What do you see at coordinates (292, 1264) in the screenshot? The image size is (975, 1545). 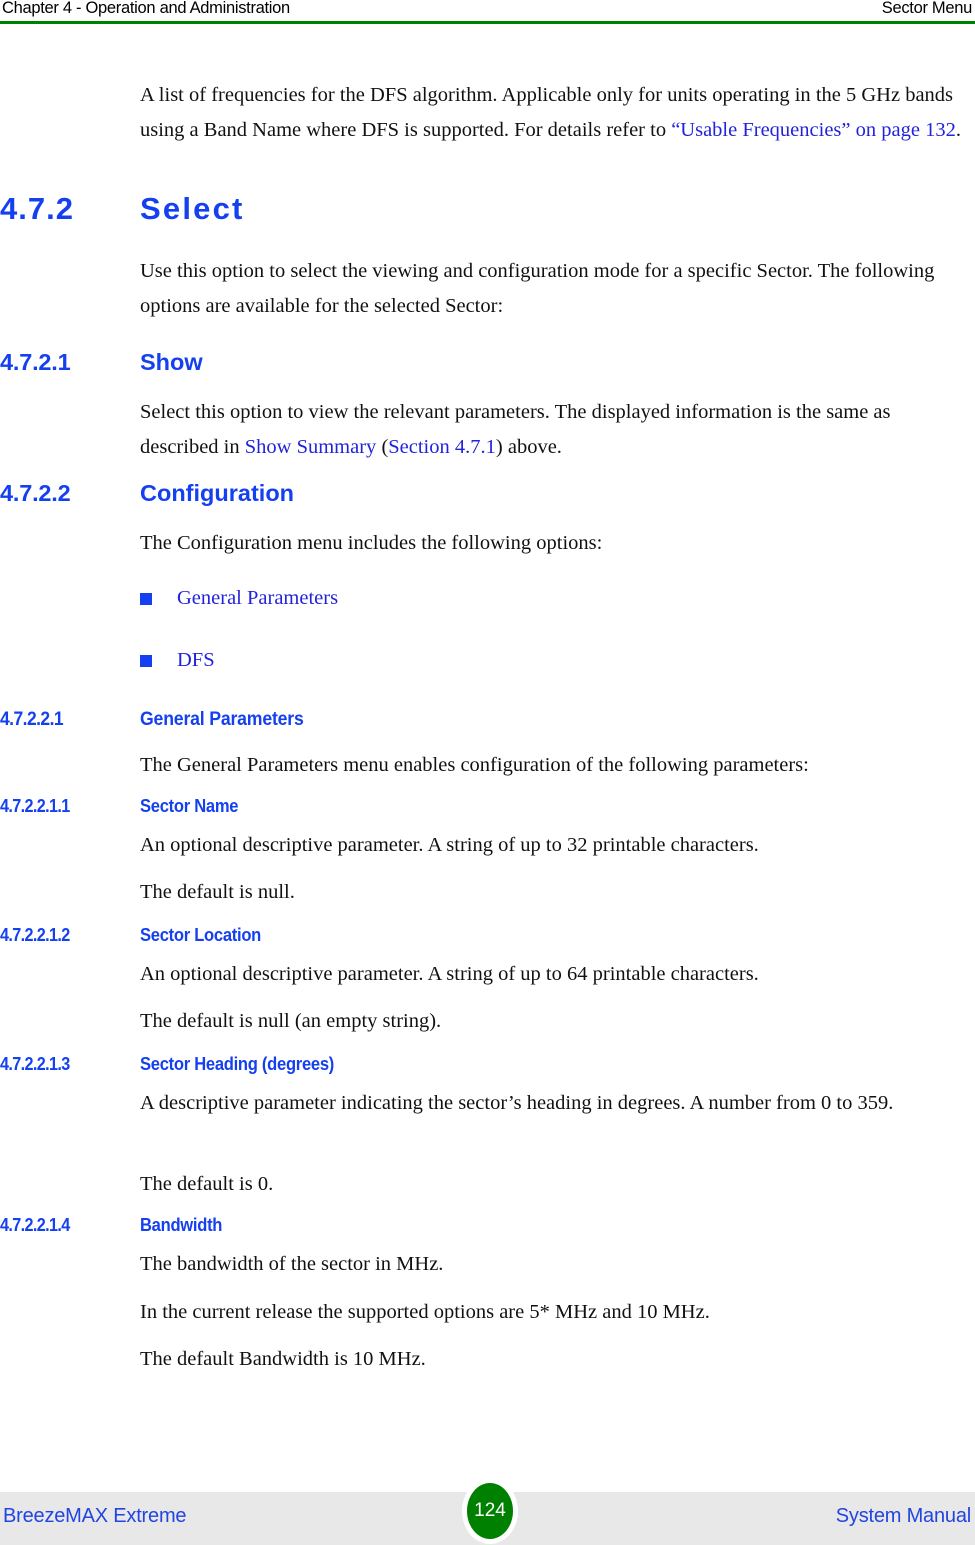 I see `bandwidth-body-1: The bandwidth of the sector in MHz.` at bounding box center [292, 1264].